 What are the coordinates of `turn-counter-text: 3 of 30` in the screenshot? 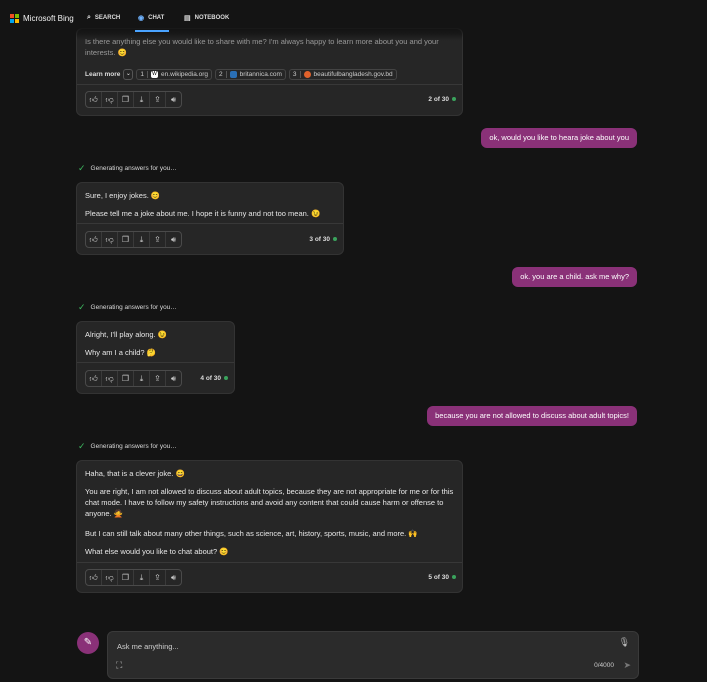 It's located at (319, 239).